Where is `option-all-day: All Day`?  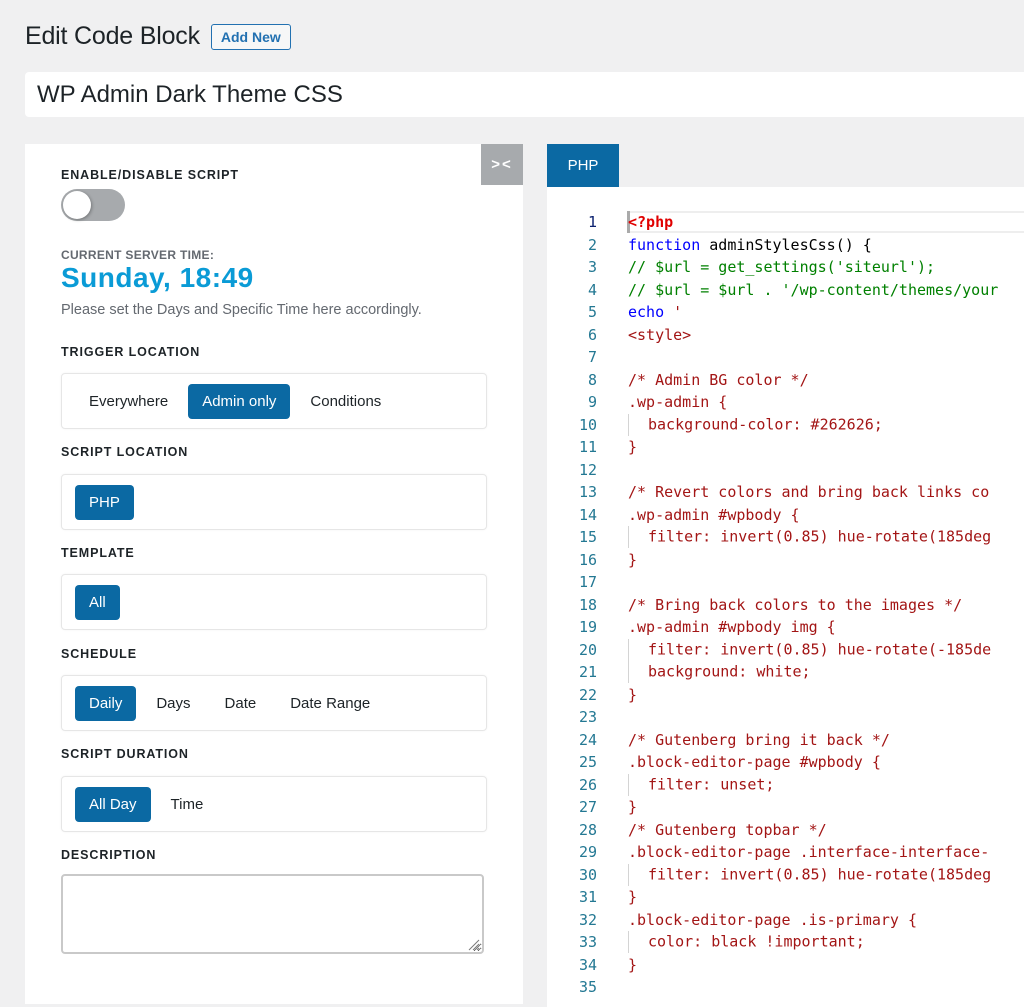 option-all-day: All Day is located at coordinates (113, 804).